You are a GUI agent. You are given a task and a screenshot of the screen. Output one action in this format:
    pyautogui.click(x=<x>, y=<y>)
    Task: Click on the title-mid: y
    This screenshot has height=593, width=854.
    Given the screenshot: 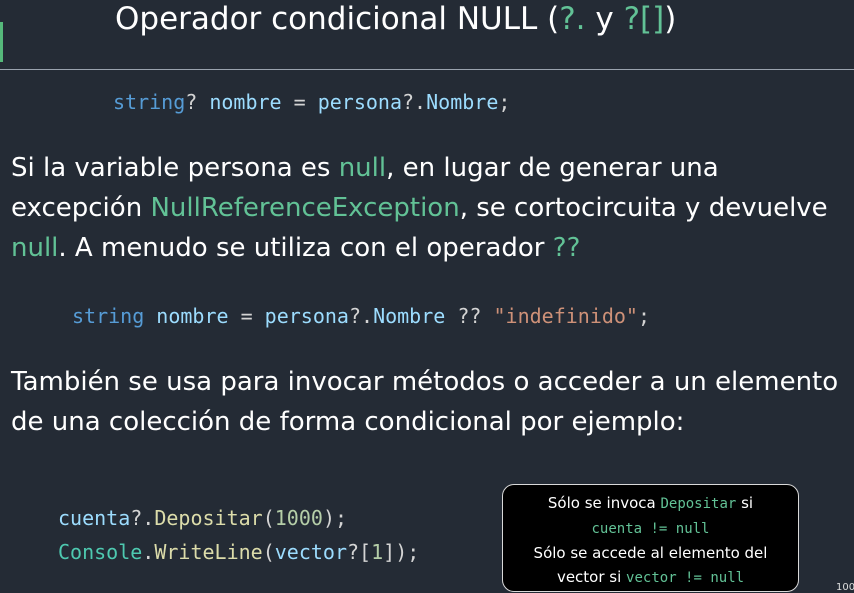 What is the action you would take?
    pyautogui.click(x=604, y=19)
    